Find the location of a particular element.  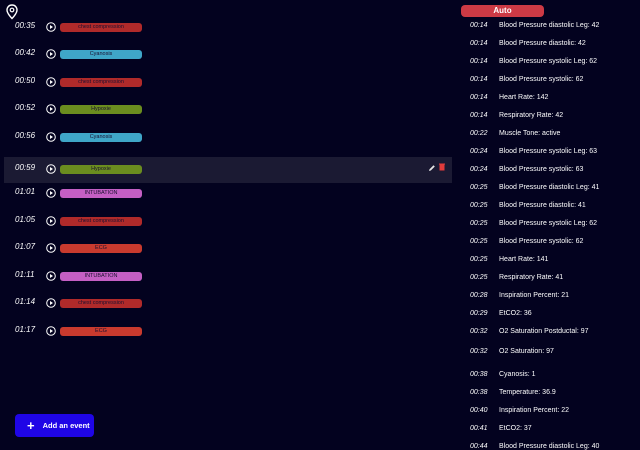

log-entry: 00:41 EtCO2: 37 is located at coordinates (555, 429).